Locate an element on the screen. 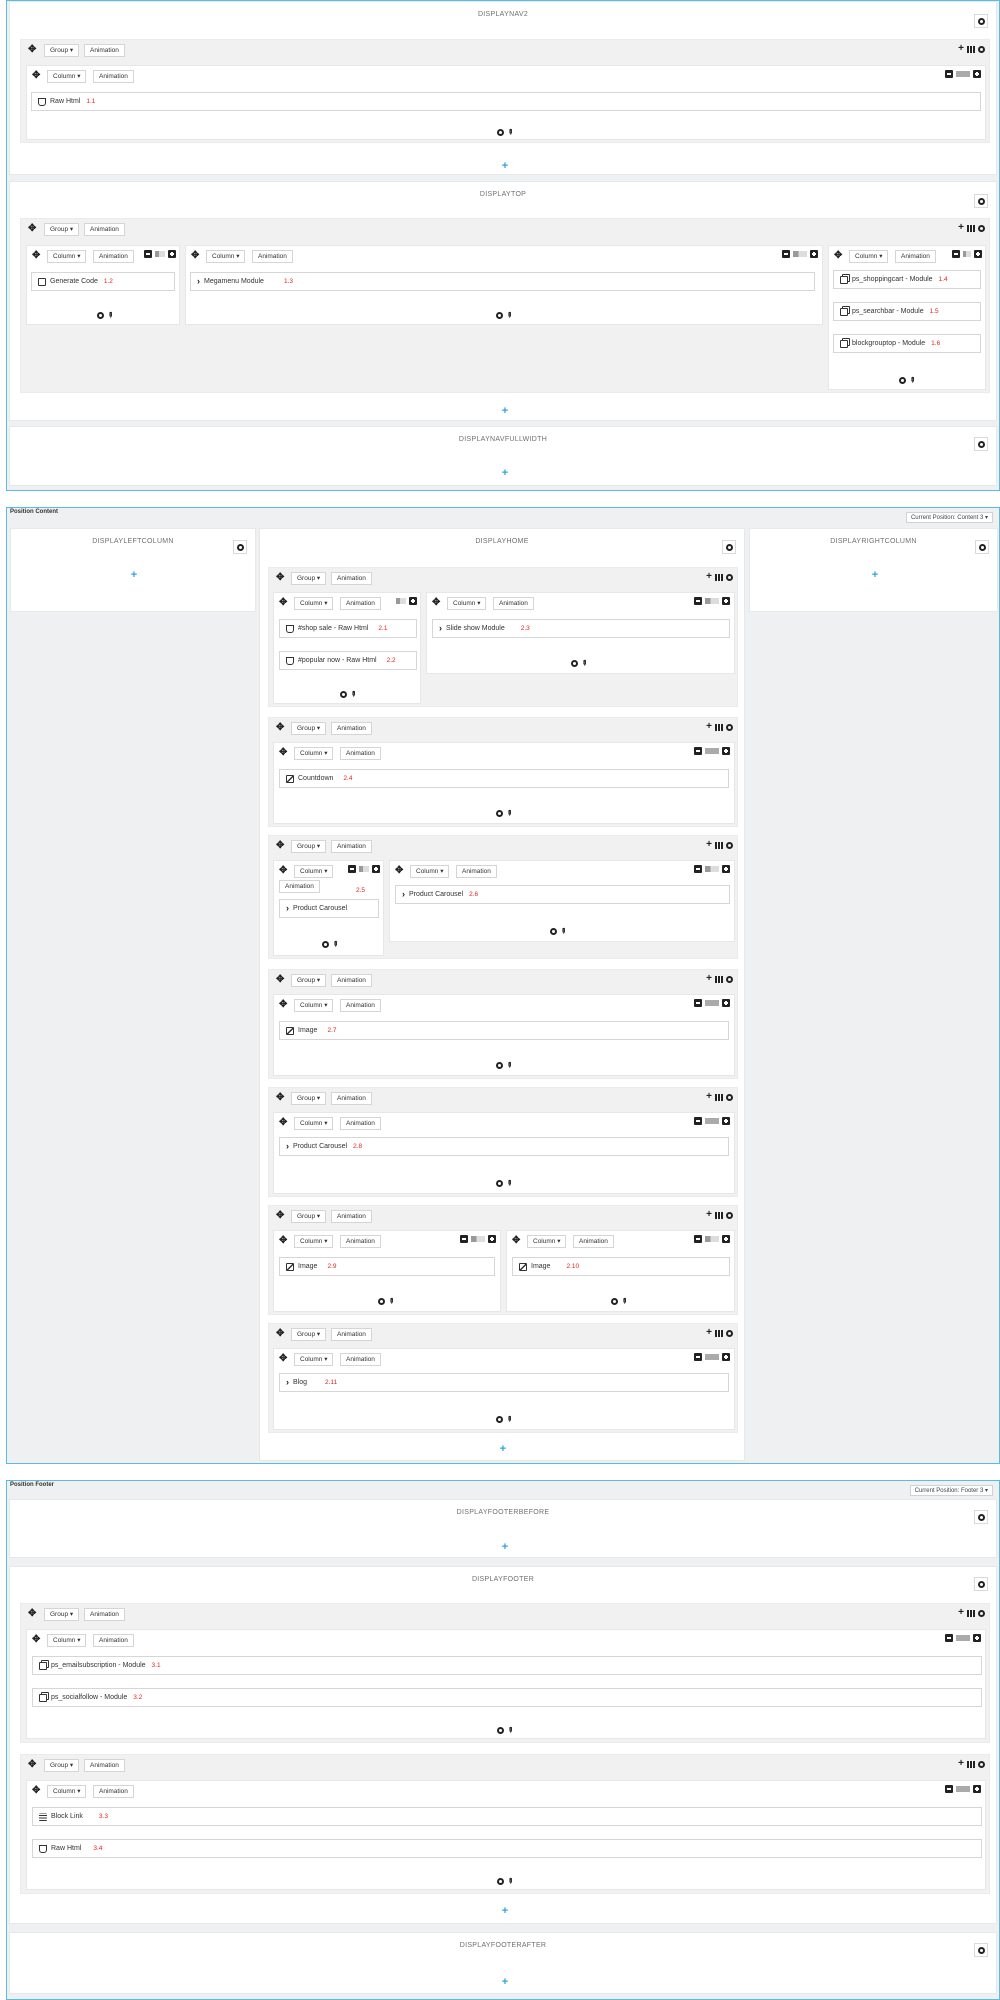 This screenshot has width=1000, height=2000. position-select: Current Position: Footer 3 ▾ is located at coordinates (951, 1490).